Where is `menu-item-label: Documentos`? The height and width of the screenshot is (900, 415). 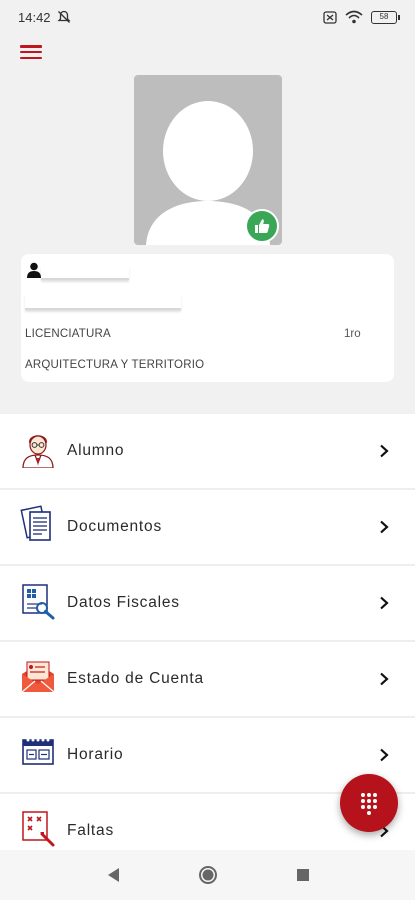 menu-item-label: Documentos is located at coordinates (115, 526).